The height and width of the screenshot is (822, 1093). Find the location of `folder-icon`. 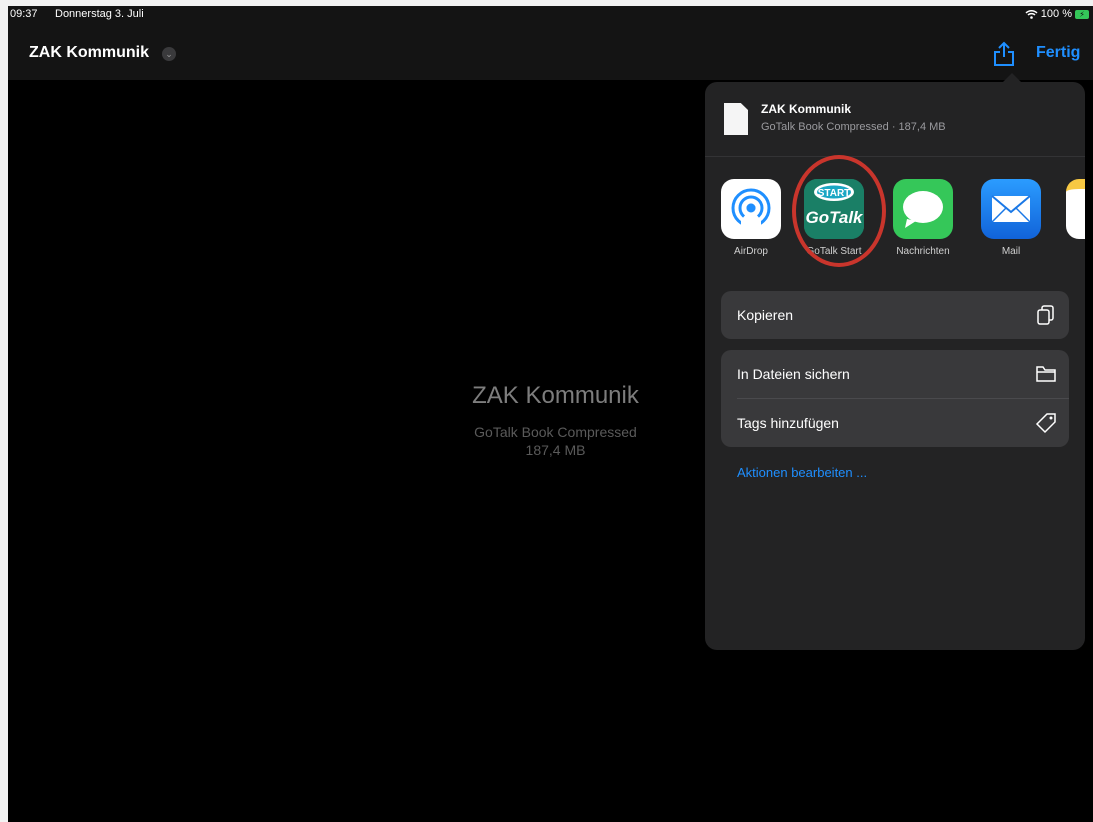

folder-icon is located at coordinates (1046, 374).